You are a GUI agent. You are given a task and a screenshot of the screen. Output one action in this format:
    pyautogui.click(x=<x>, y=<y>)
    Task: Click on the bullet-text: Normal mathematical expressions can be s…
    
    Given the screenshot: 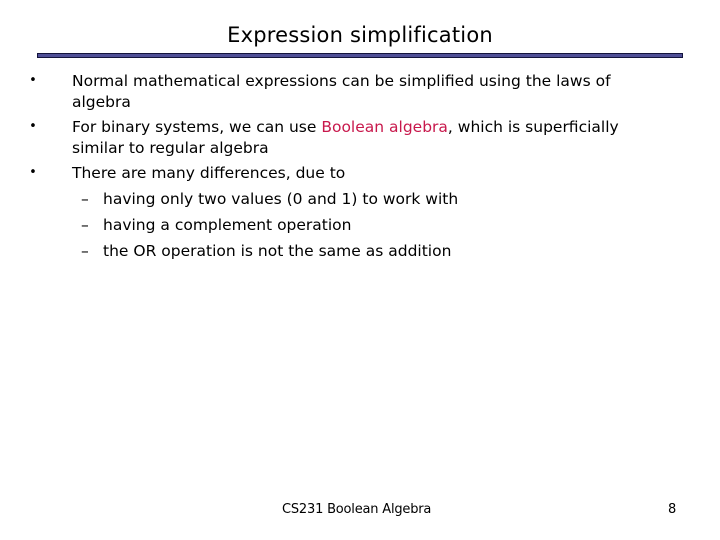 What is the action you would take?
    pyautogui.click(x=341, y=81)
    